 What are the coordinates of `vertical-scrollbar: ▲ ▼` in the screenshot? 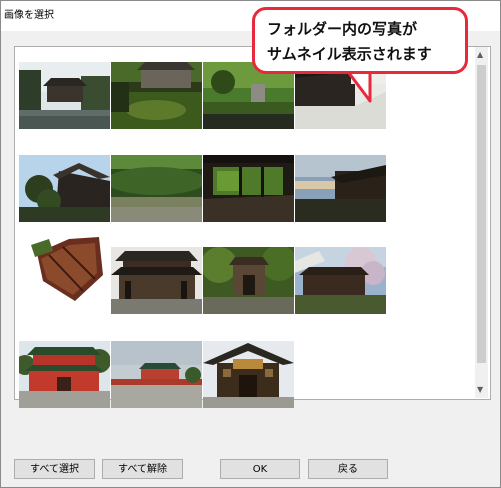 It's located at (481, 222).